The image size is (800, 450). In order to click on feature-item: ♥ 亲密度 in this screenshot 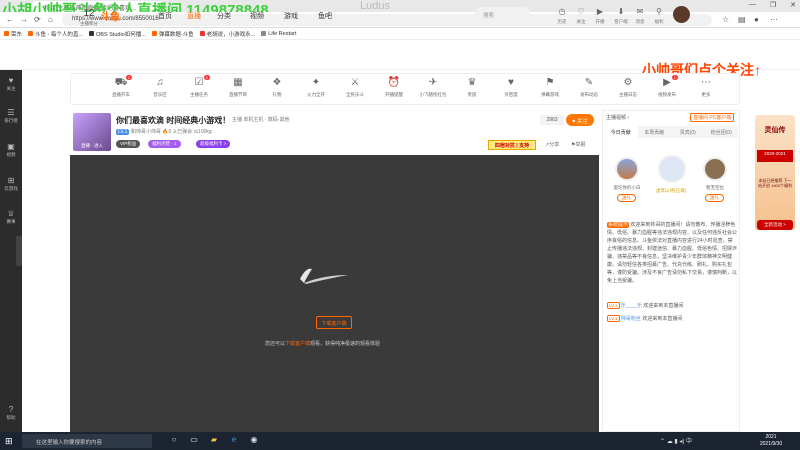, I will do `click(511, 87)`.